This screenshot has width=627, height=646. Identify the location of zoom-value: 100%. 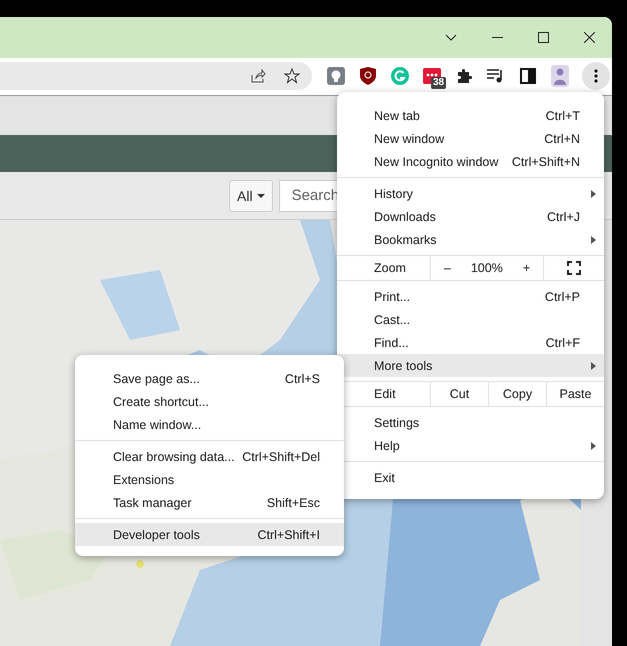
(487, 268).